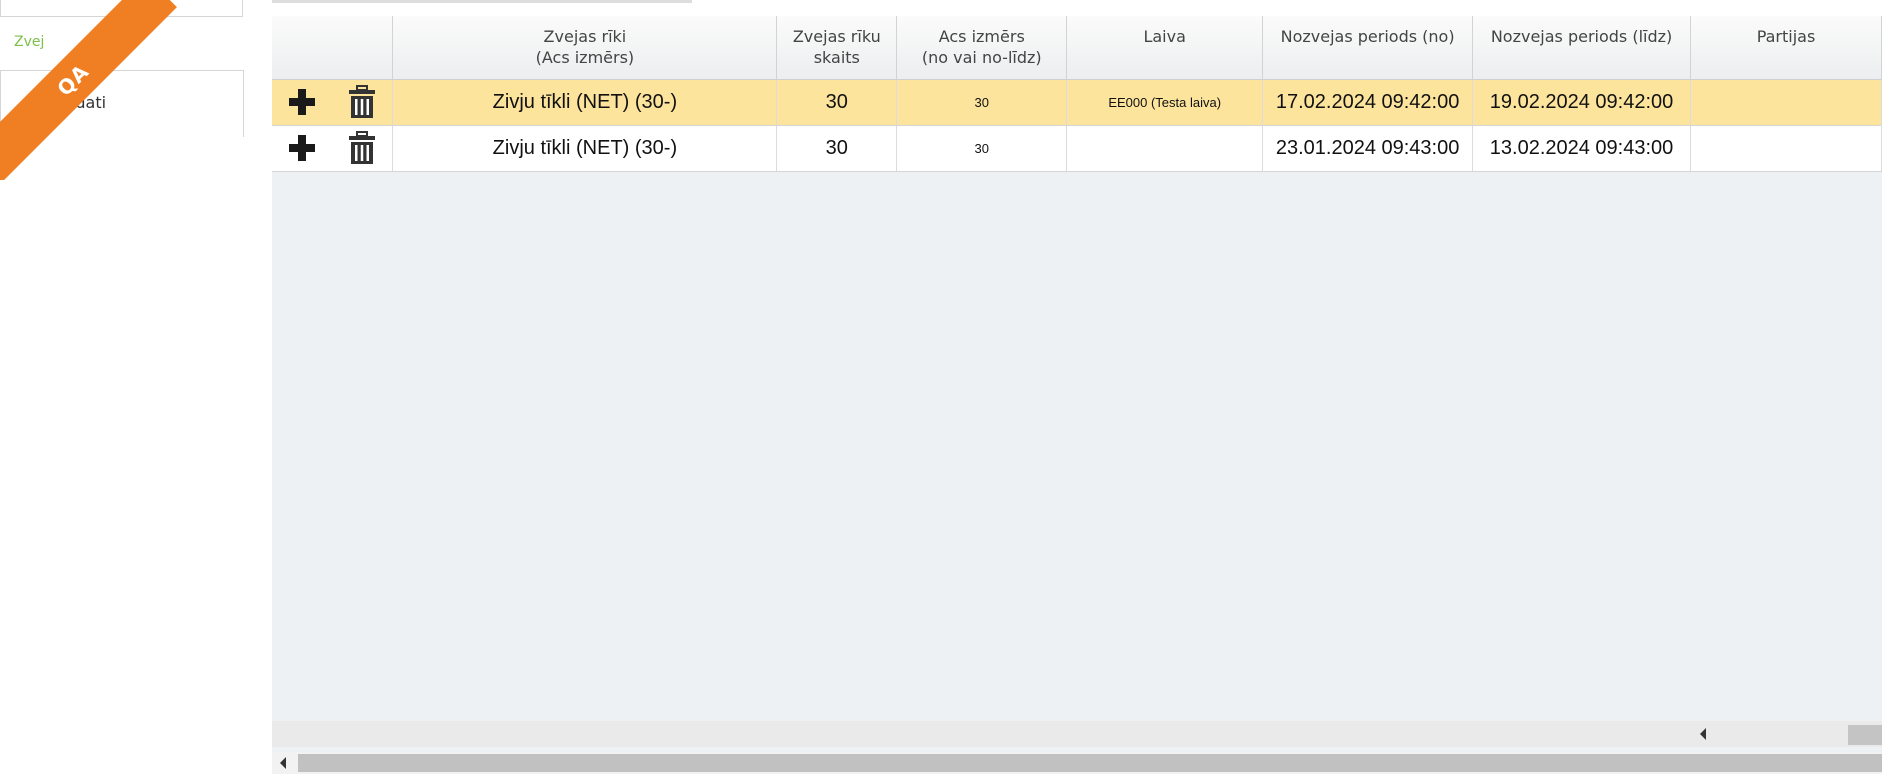 Image resolution: width=1882 pixels, height=774 pixels. What do you see at coordinates (1582, 102) in the screenshot?
I see `cell-to: 19.02.2024 09:42:00` at bounding box center [1582, 102].